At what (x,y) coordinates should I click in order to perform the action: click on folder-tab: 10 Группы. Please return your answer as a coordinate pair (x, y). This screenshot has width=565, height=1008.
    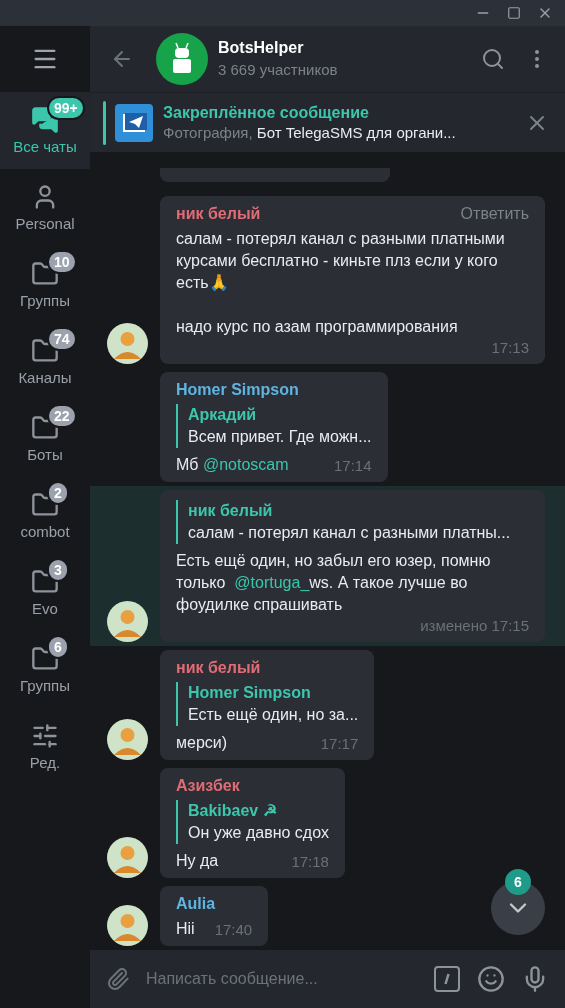
    Looking at the image, I should click on (45, 284).